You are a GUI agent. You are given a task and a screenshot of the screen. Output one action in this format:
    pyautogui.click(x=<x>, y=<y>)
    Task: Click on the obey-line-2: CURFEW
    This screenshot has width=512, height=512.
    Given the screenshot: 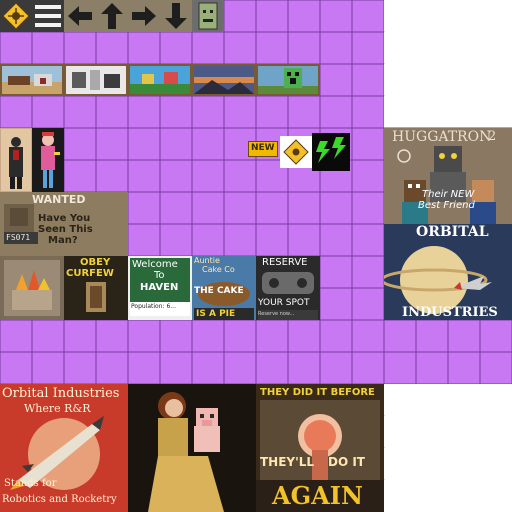 What is the action you would take?
    pyautogui.click(x=90, y=273)
    